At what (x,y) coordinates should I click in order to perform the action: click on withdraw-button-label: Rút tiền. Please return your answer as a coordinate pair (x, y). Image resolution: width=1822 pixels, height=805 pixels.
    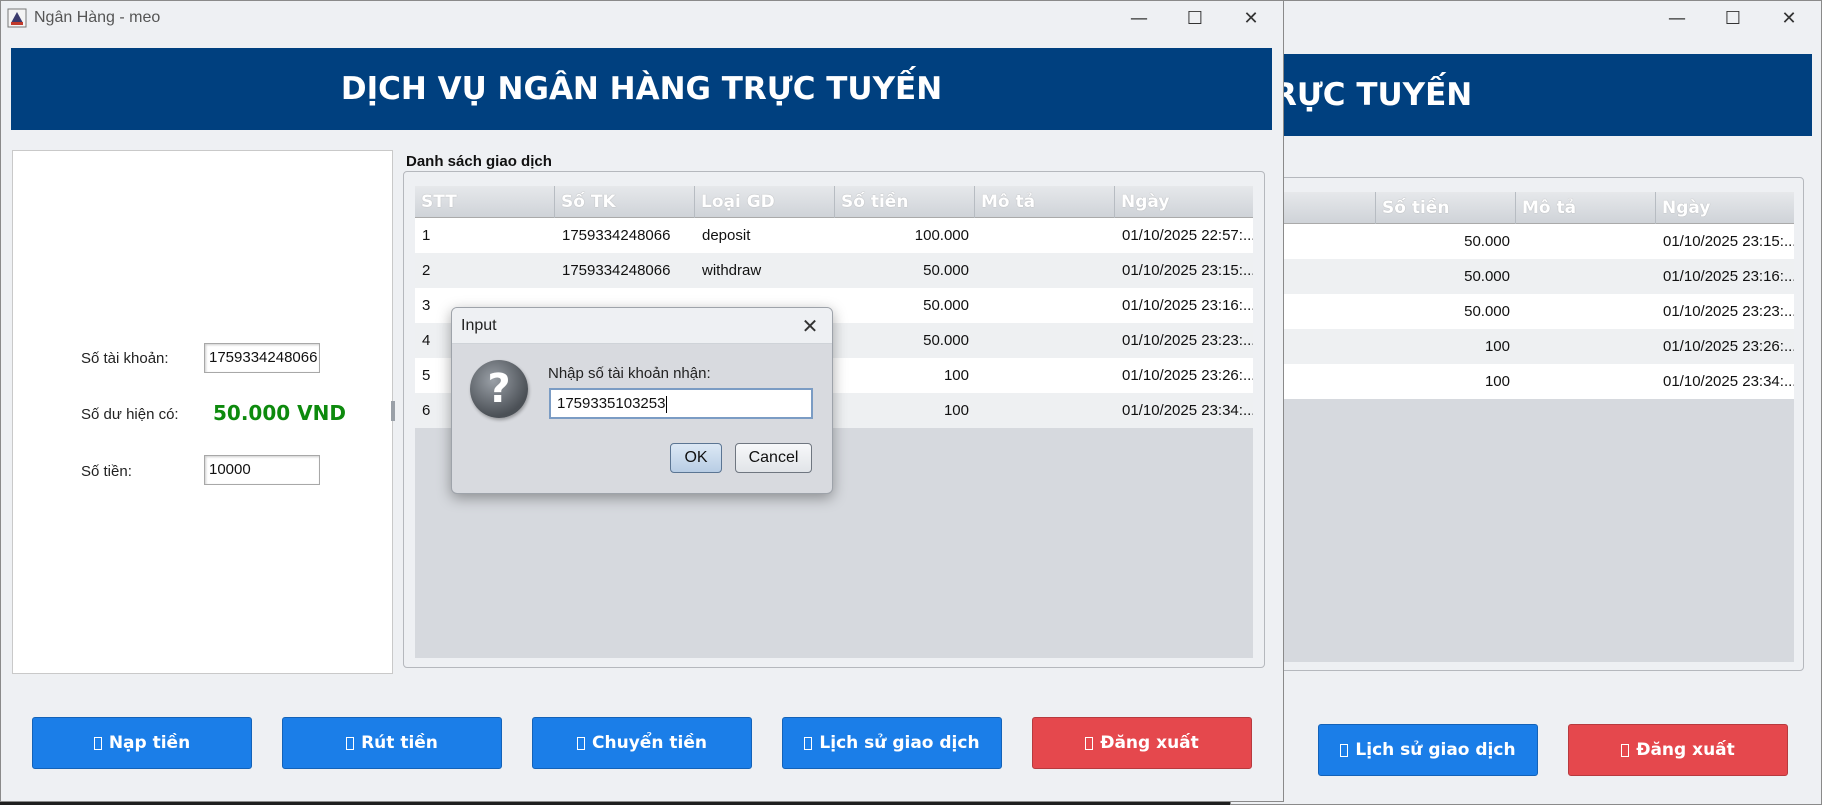
    Looking at the image, I should click on (399, 743).